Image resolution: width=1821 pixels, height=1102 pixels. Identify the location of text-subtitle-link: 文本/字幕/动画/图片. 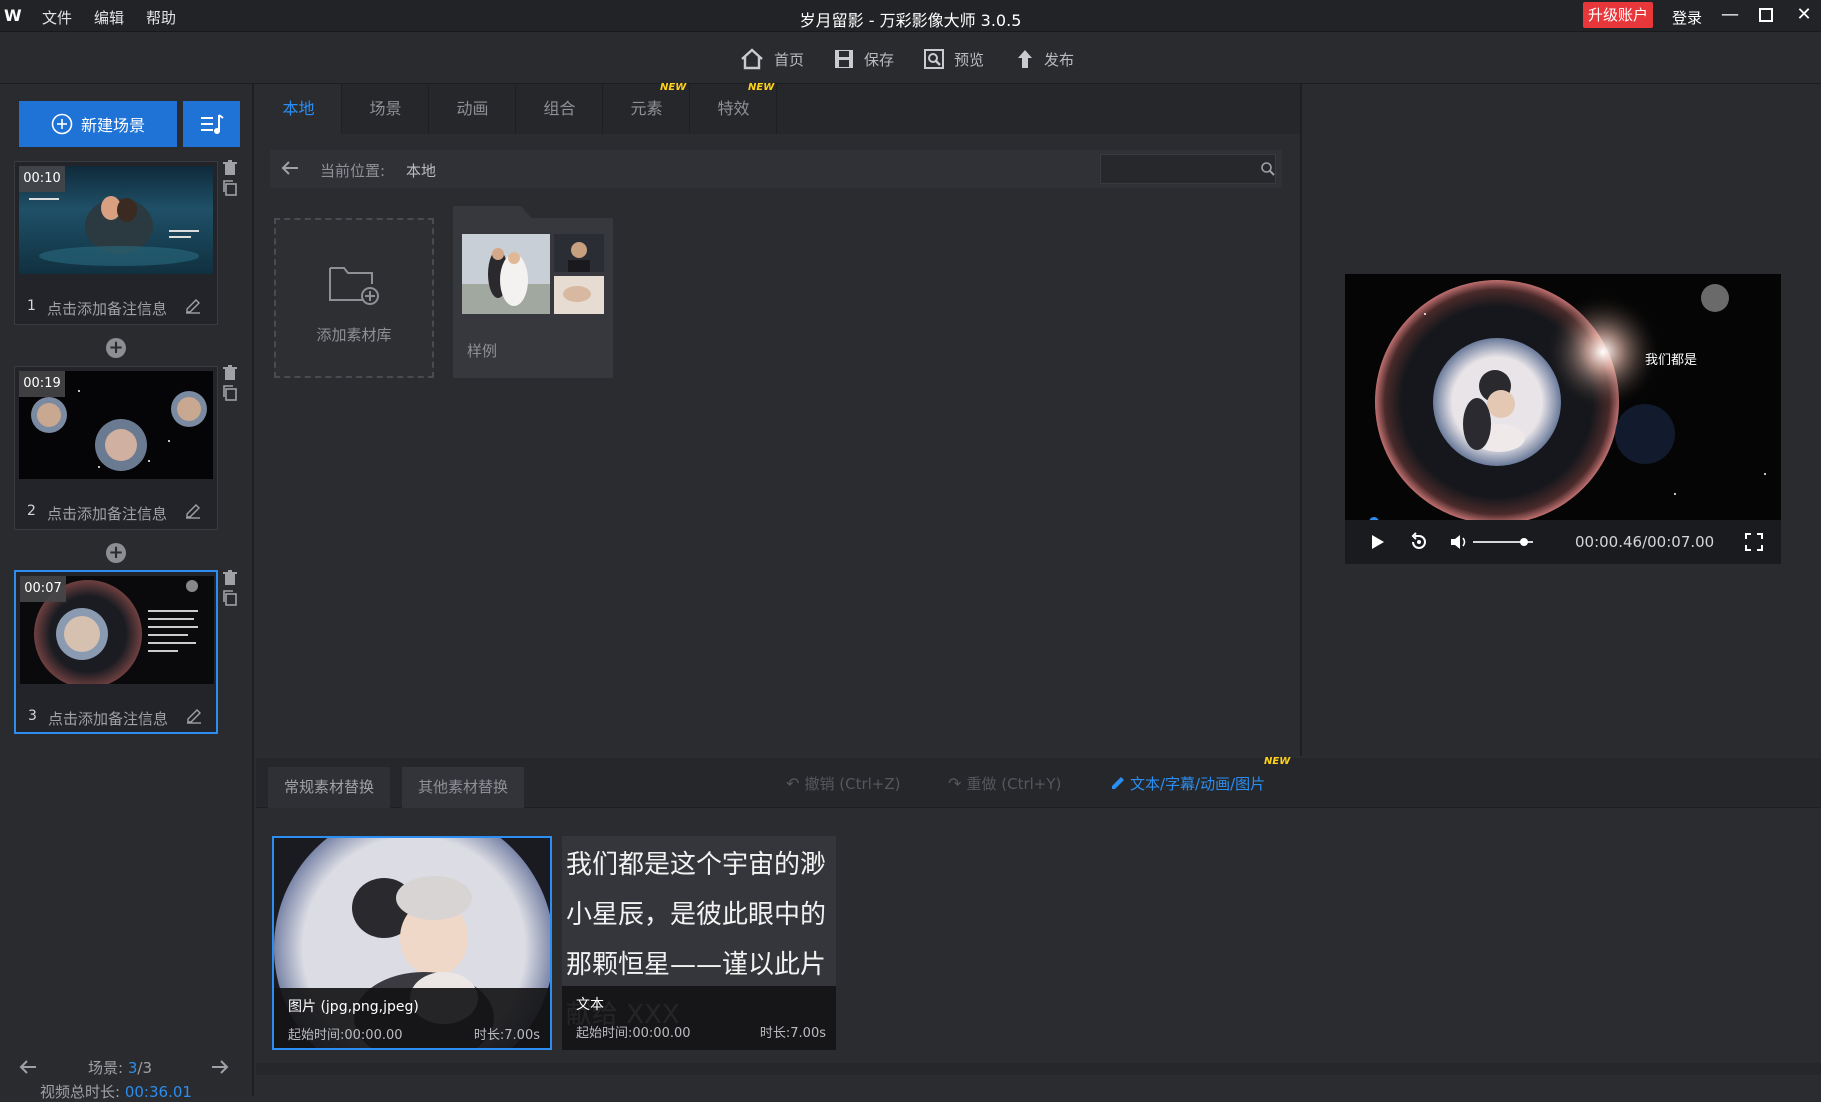
(1187, 783).